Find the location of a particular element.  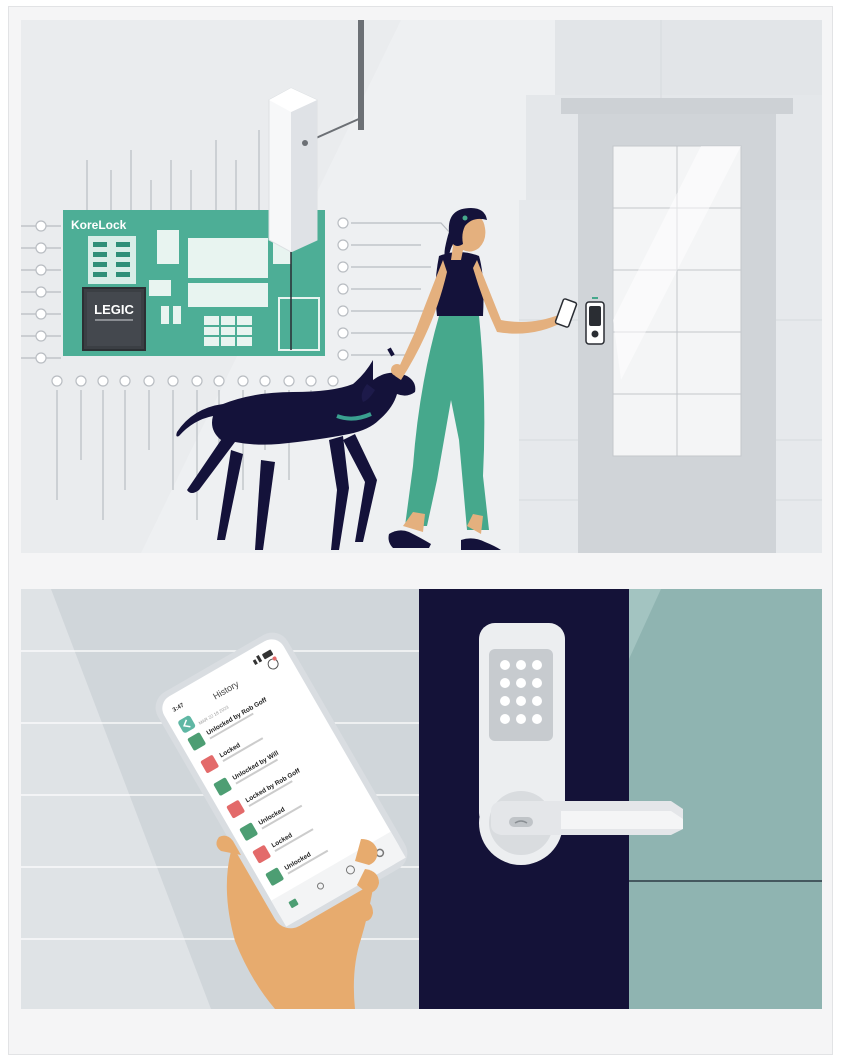

chip-label: LEGIC is located at coordinates (114, 309).